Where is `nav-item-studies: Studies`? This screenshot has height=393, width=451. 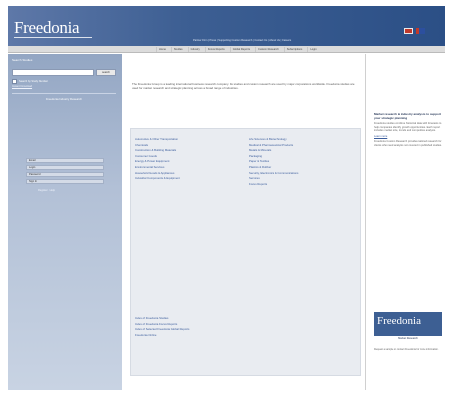 nav-item-studies: Studies is located at coordinates (177, 49).